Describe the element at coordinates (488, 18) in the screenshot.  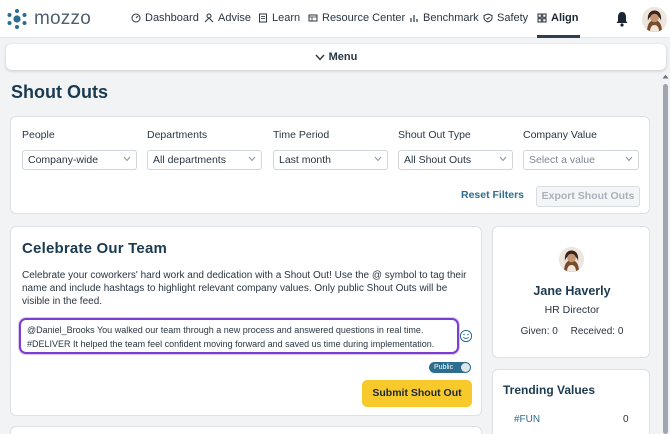
I see `safety-icon` at that location.